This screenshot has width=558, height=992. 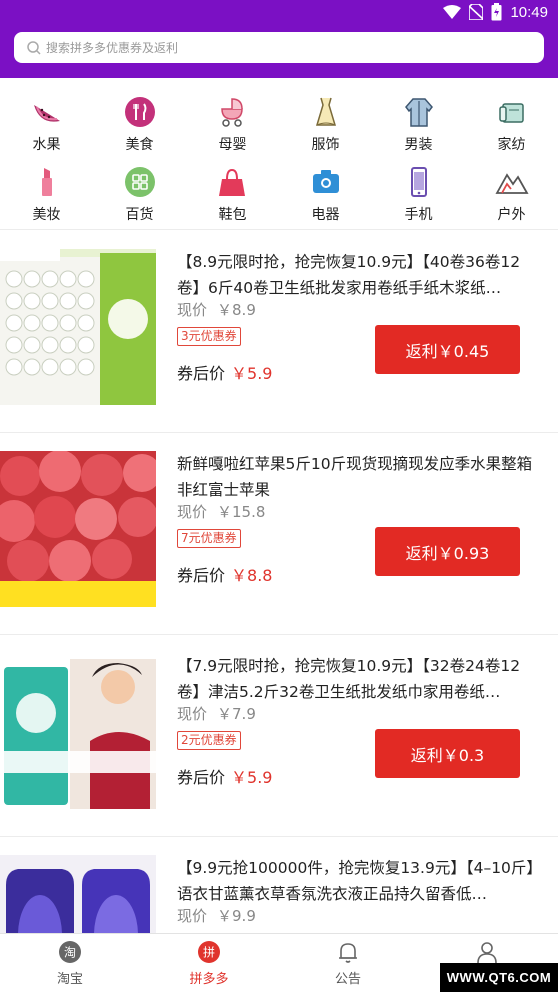 What do you see at coordinates (209, 740) in the screenshot?
I see `coupon-badge: 2元优惠券` at bounding box center [209, 740].